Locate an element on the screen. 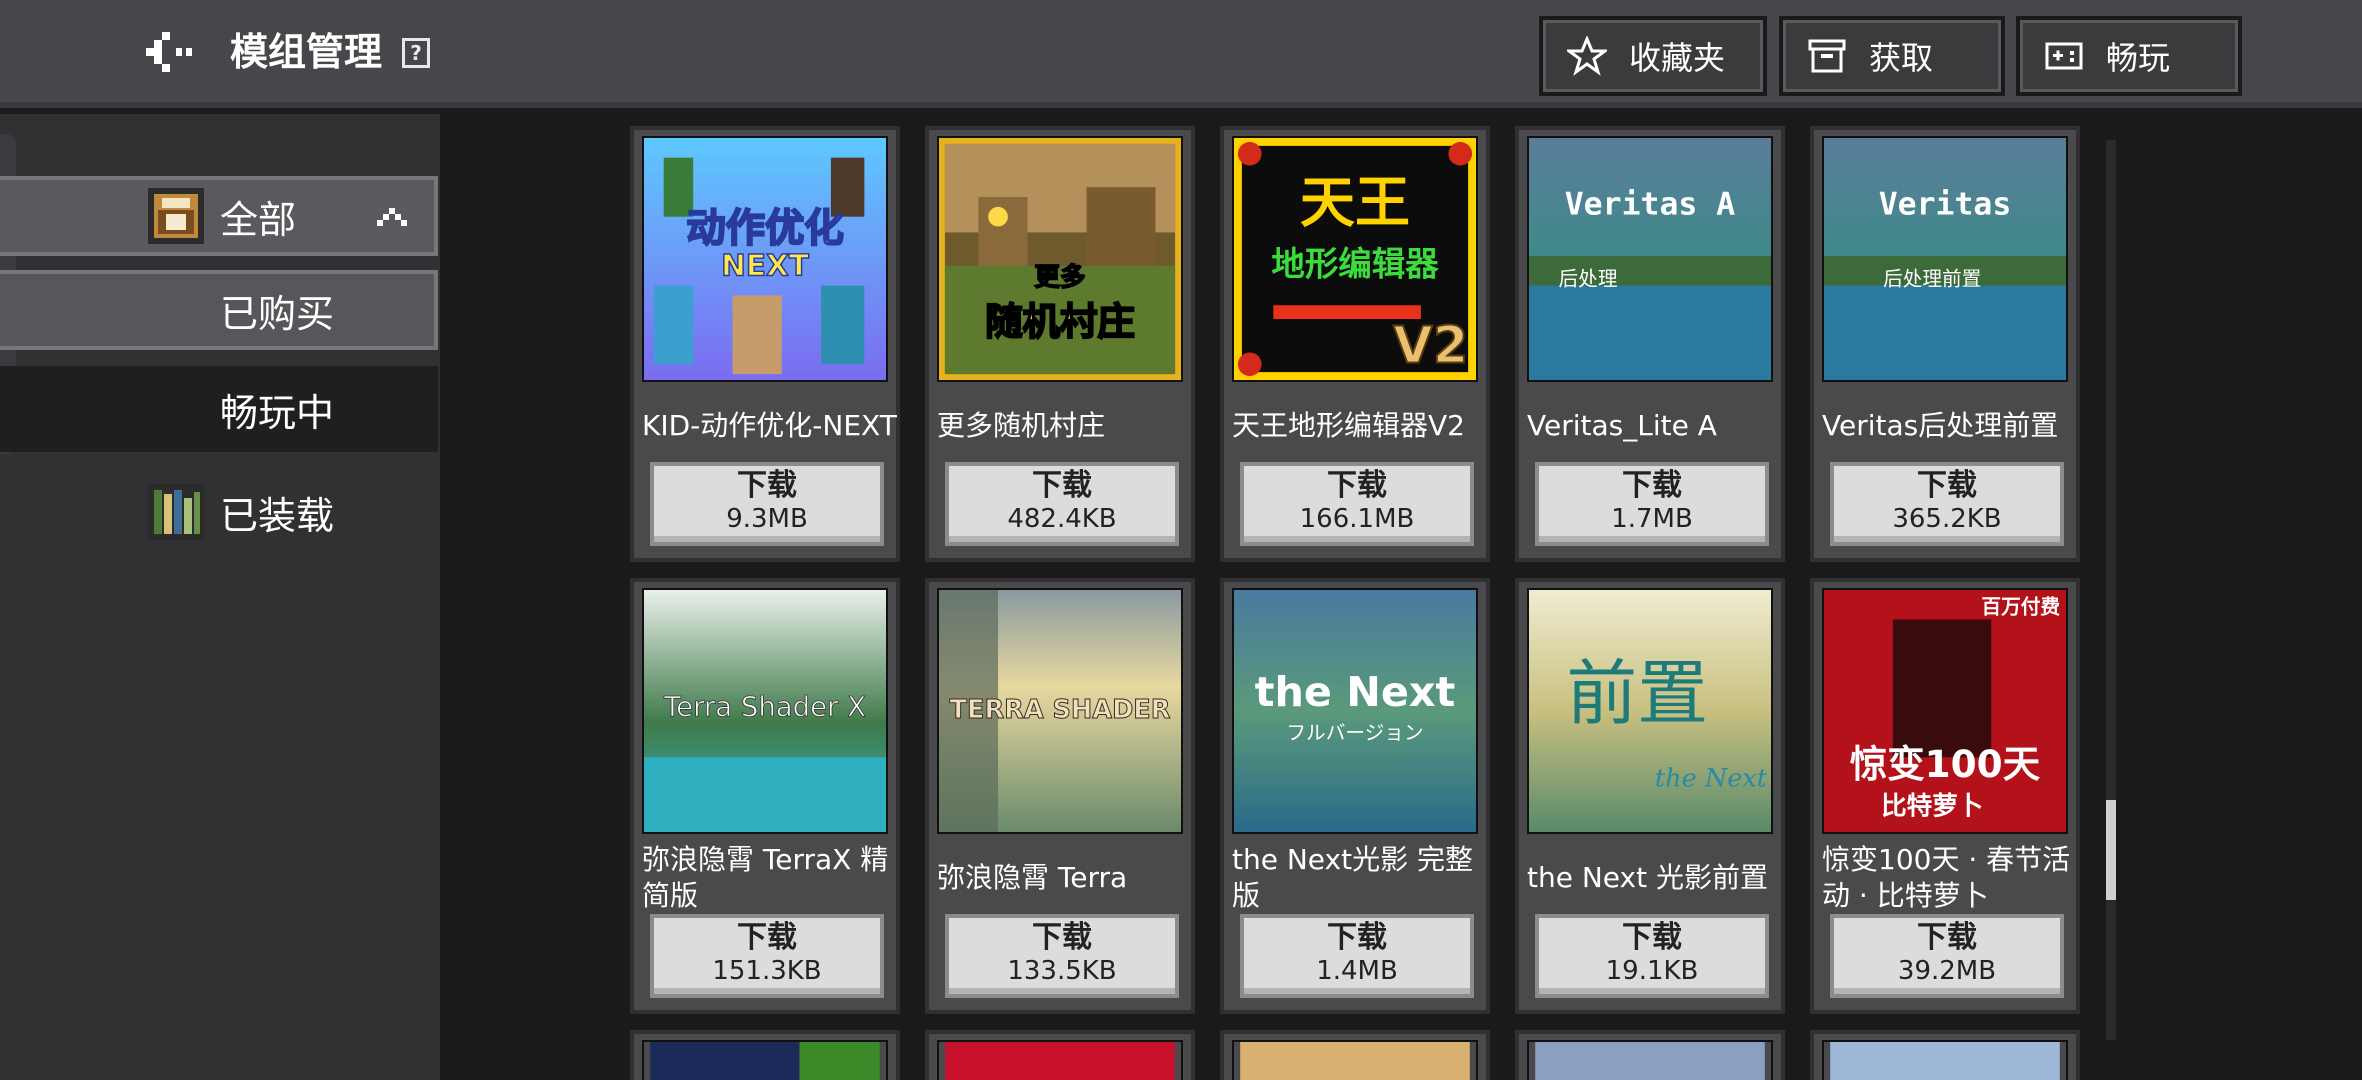  svg-text: 惊变100天 is located at coordinates (1945, 764).